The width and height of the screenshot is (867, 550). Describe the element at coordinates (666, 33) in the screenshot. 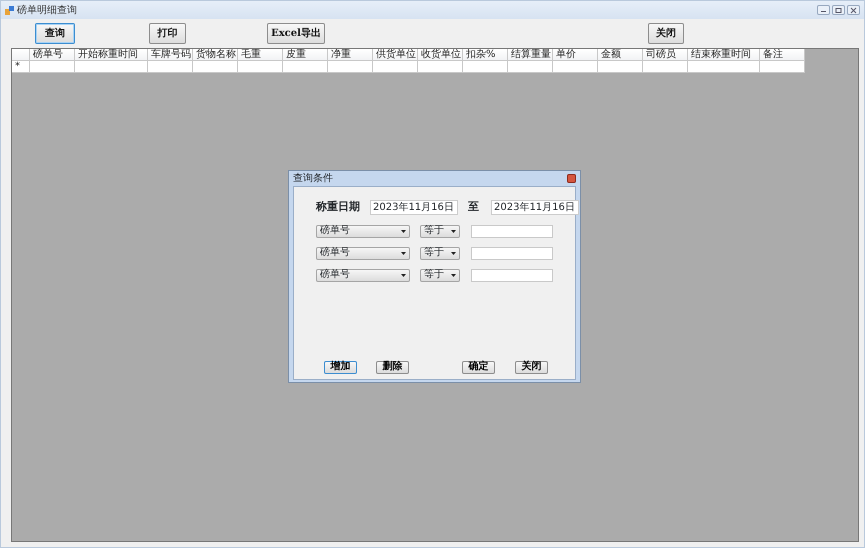

I see `toolbar-button: 关闭` at that location.